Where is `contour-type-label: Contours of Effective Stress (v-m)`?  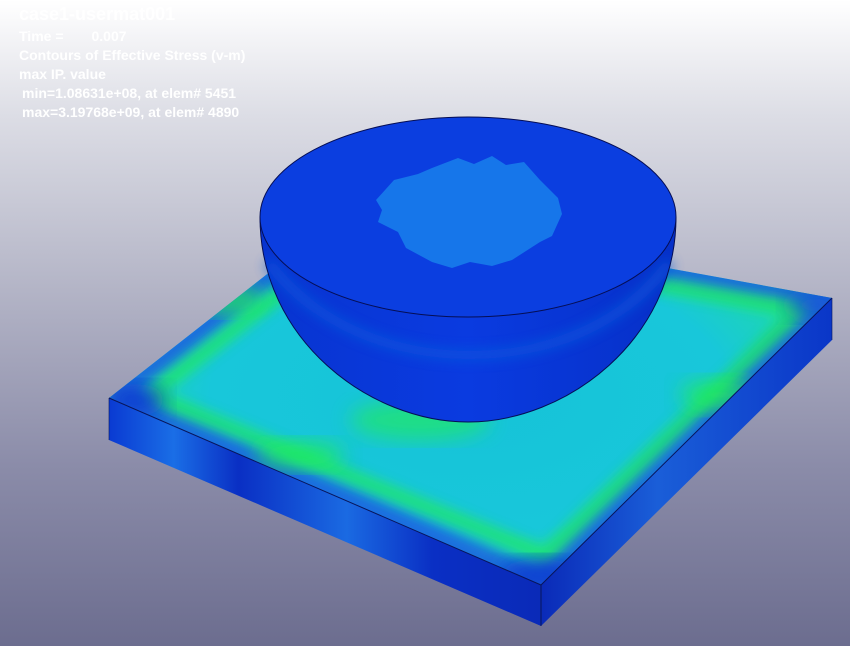 contour-type-label: Contours of Effective Stress (v-m) is located at coordinates (132, 55).